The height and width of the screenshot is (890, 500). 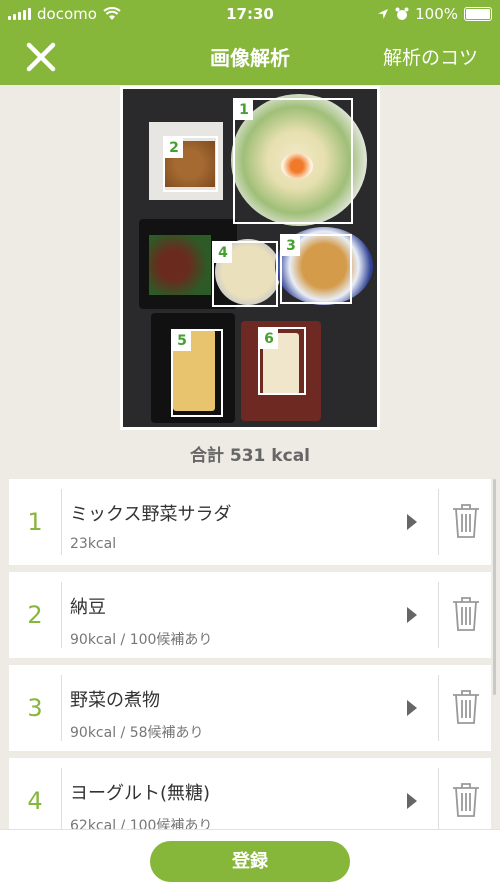 I want to click on detection-label-3: 3, so click(x=291, y=246).